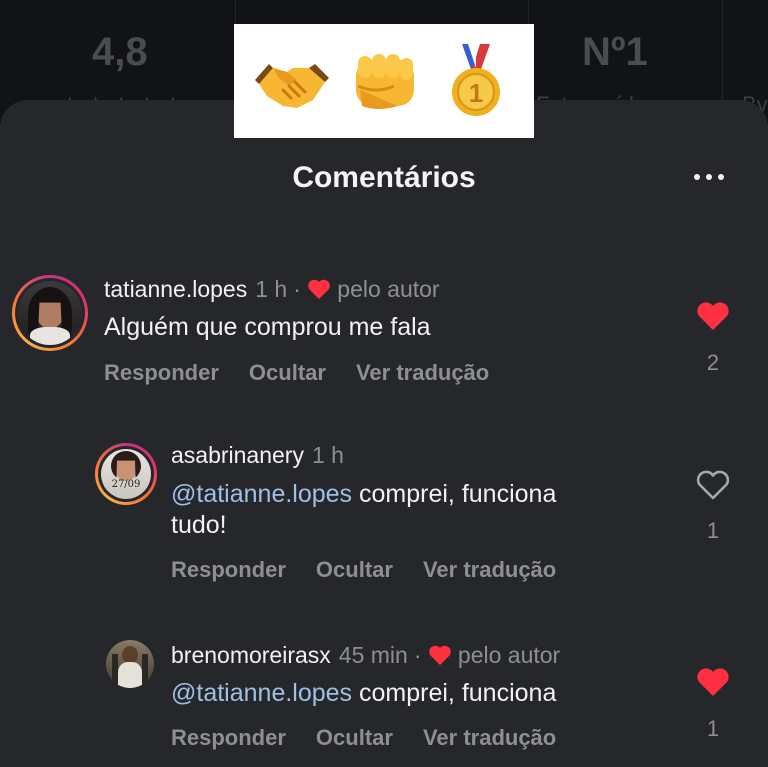 This screenshot has width=768, height=767. I want to click on comment-text: @tatianne.lopes comprei, funciona tudo!, so click(421, 510).